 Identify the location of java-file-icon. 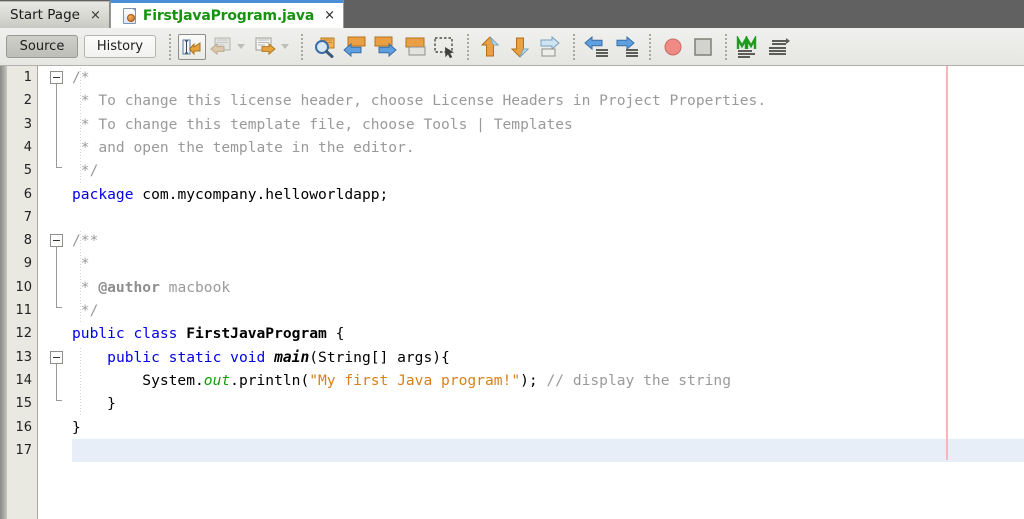
(129, 15).